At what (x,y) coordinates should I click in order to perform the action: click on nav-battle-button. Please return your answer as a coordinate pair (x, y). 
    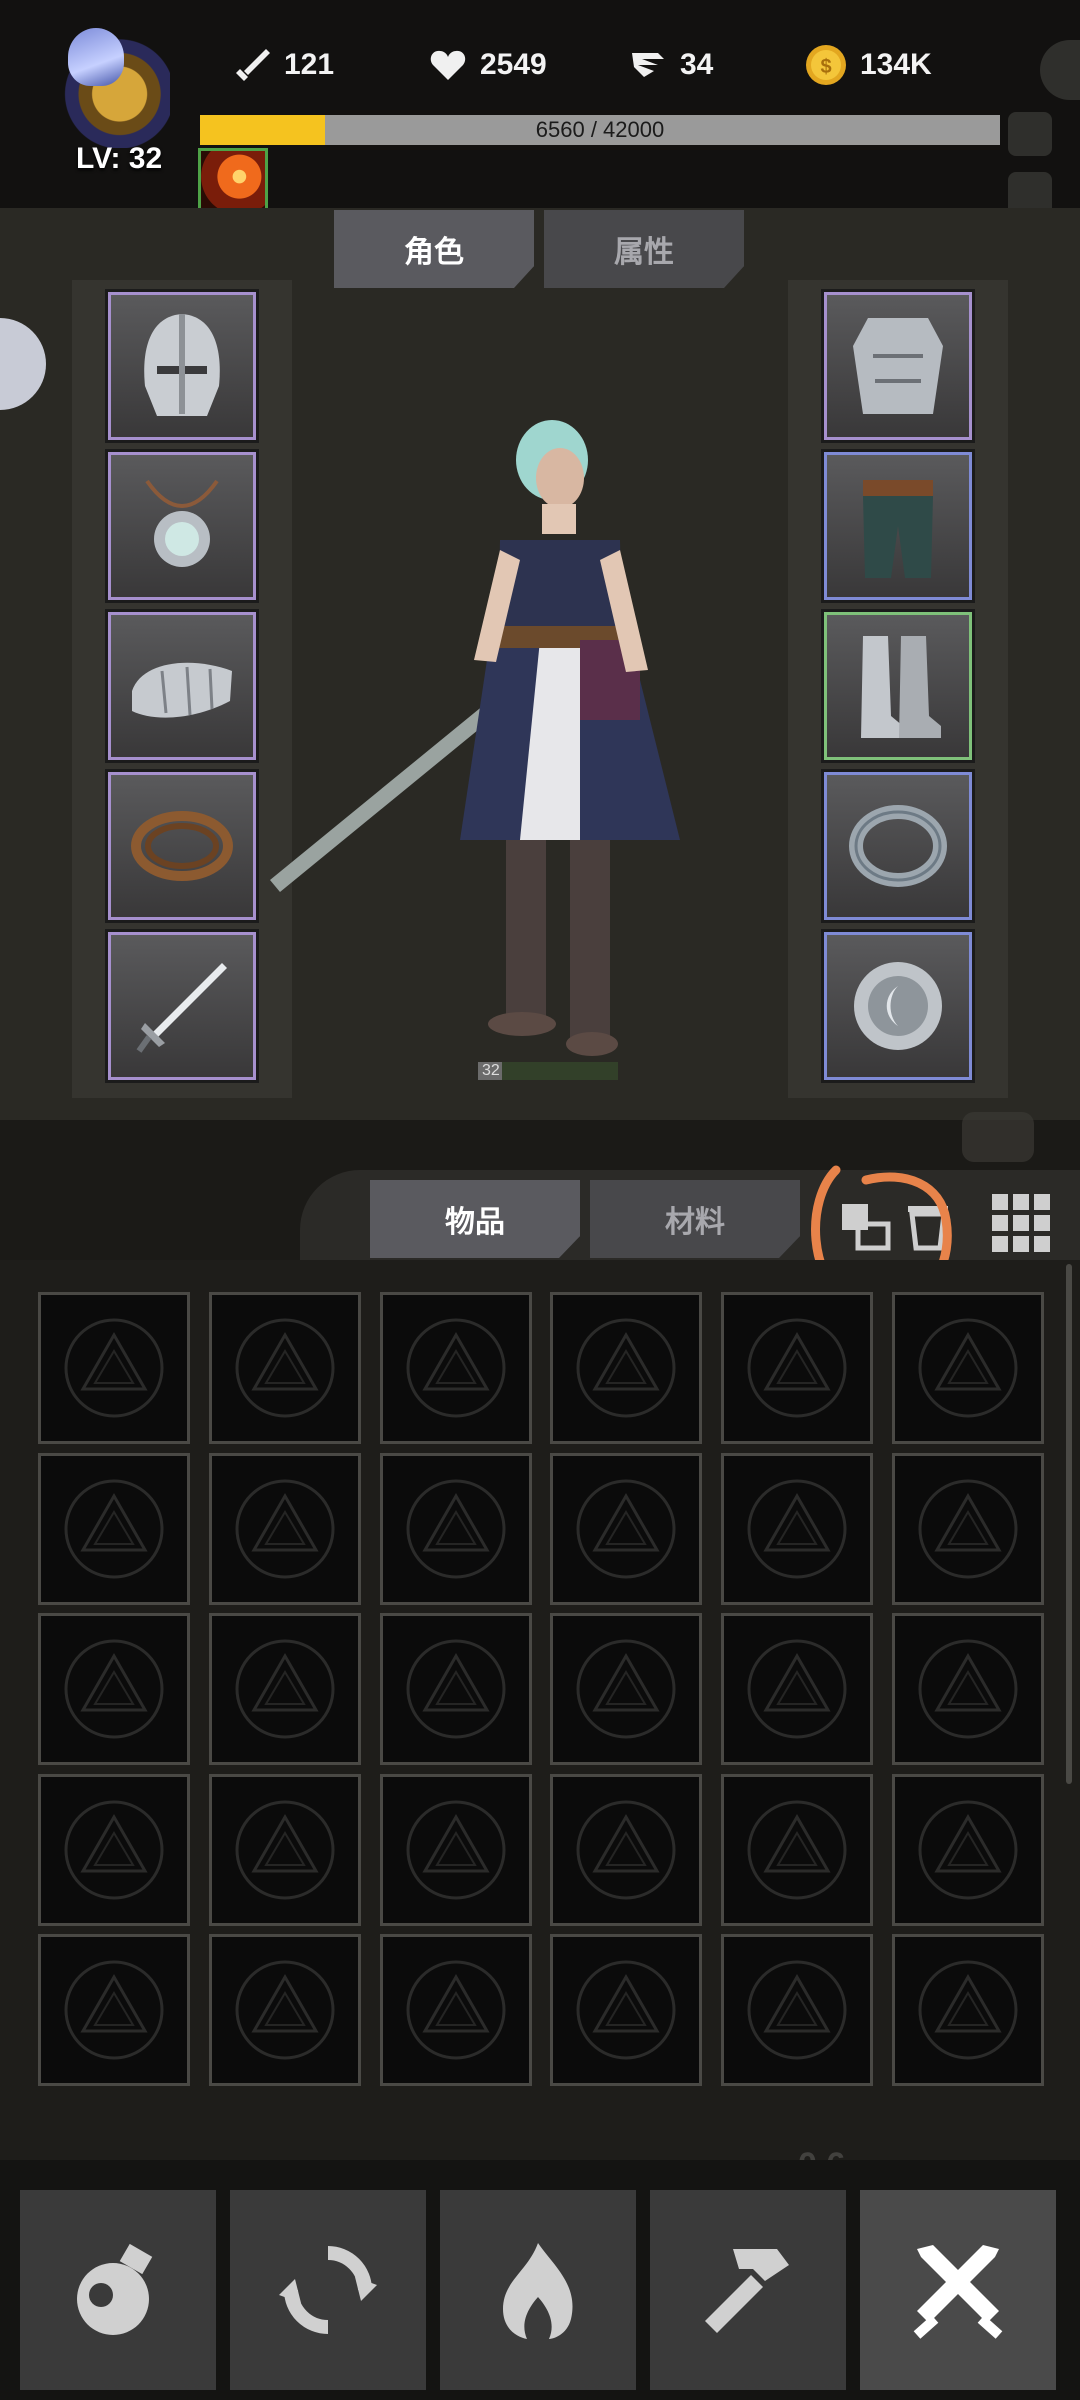
    Looking at the image, I should click on (958, 2290).